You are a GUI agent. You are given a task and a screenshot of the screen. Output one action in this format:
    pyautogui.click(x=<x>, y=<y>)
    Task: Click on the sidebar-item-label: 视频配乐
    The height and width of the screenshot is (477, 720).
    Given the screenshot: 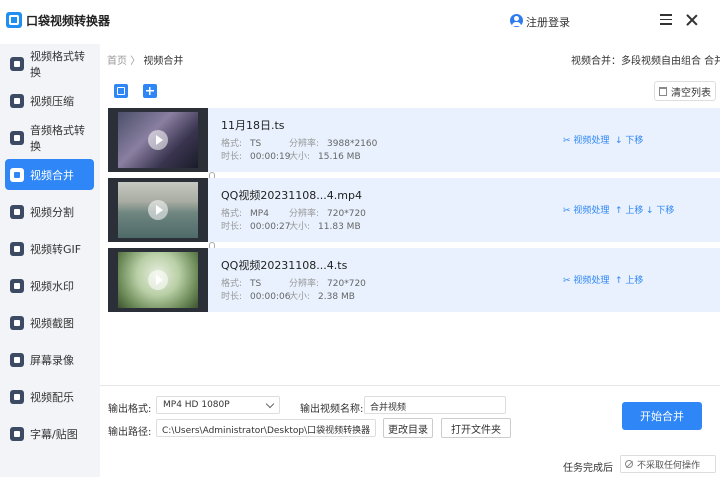 What is the action you would take?
    pyautogui.click(x=52, y=397)
    